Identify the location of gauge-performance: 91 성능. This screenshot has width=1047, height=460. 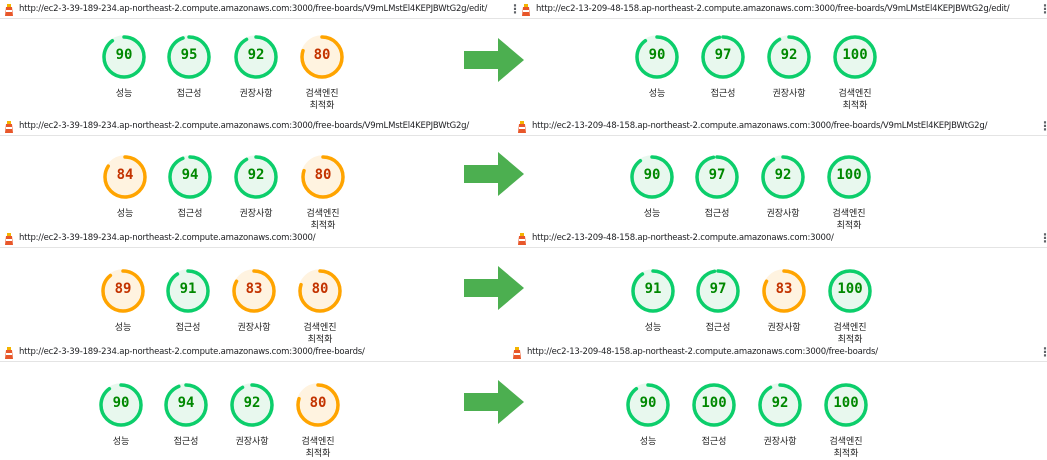
(653, 301).